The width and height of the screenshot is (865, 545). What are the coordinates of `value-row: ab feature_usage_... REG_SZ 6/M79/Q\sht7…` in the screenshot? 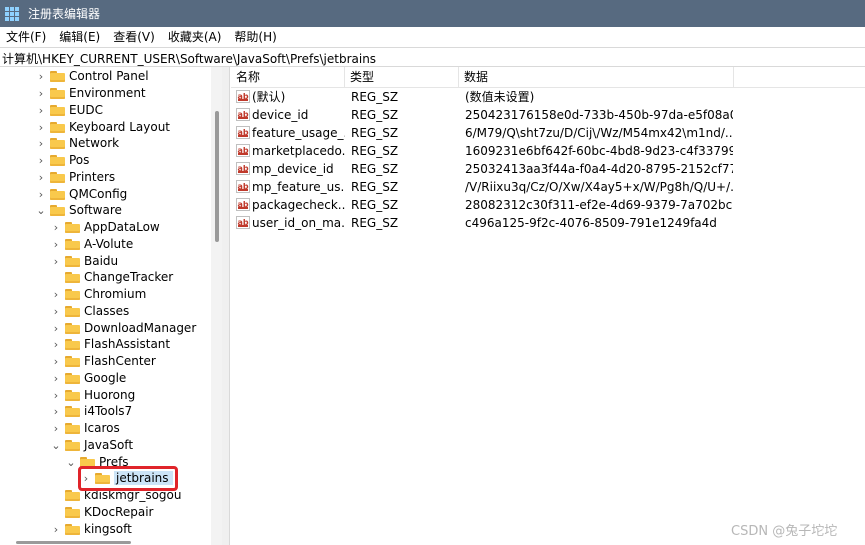 It's located at (548, 133).